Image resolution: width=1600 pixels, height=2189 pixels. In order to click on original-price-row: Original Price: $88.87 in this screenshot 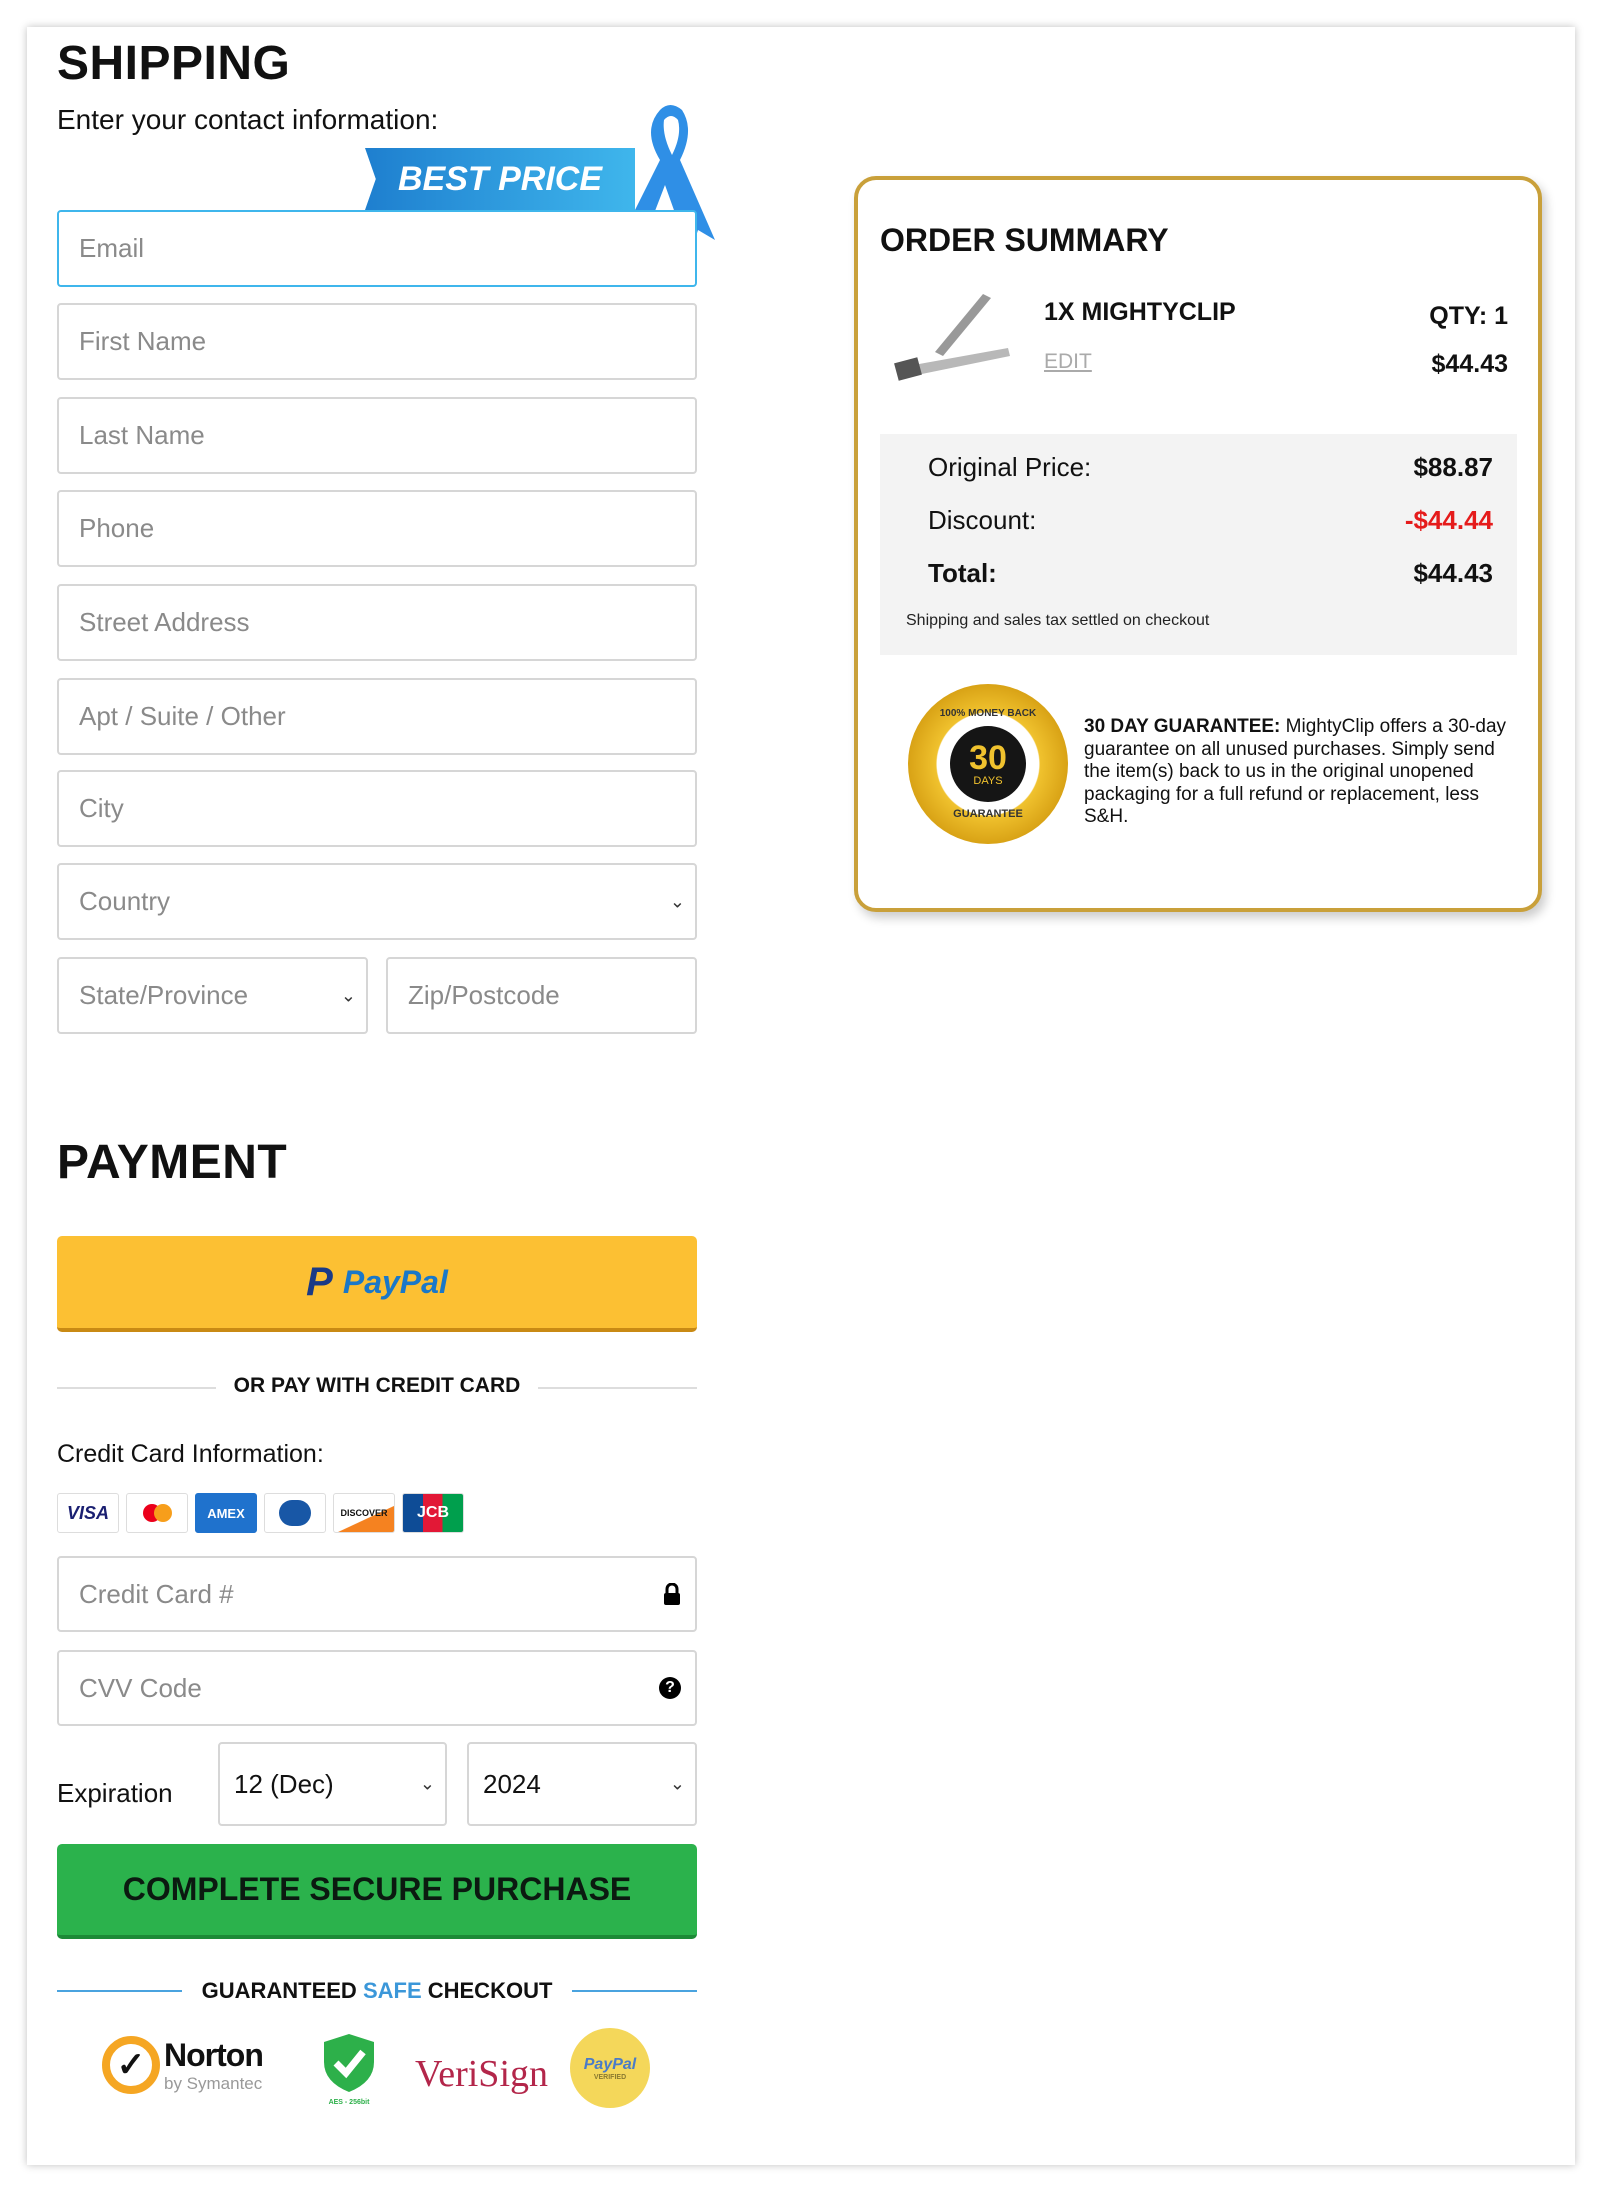, I will do `click(1210, 467)`.